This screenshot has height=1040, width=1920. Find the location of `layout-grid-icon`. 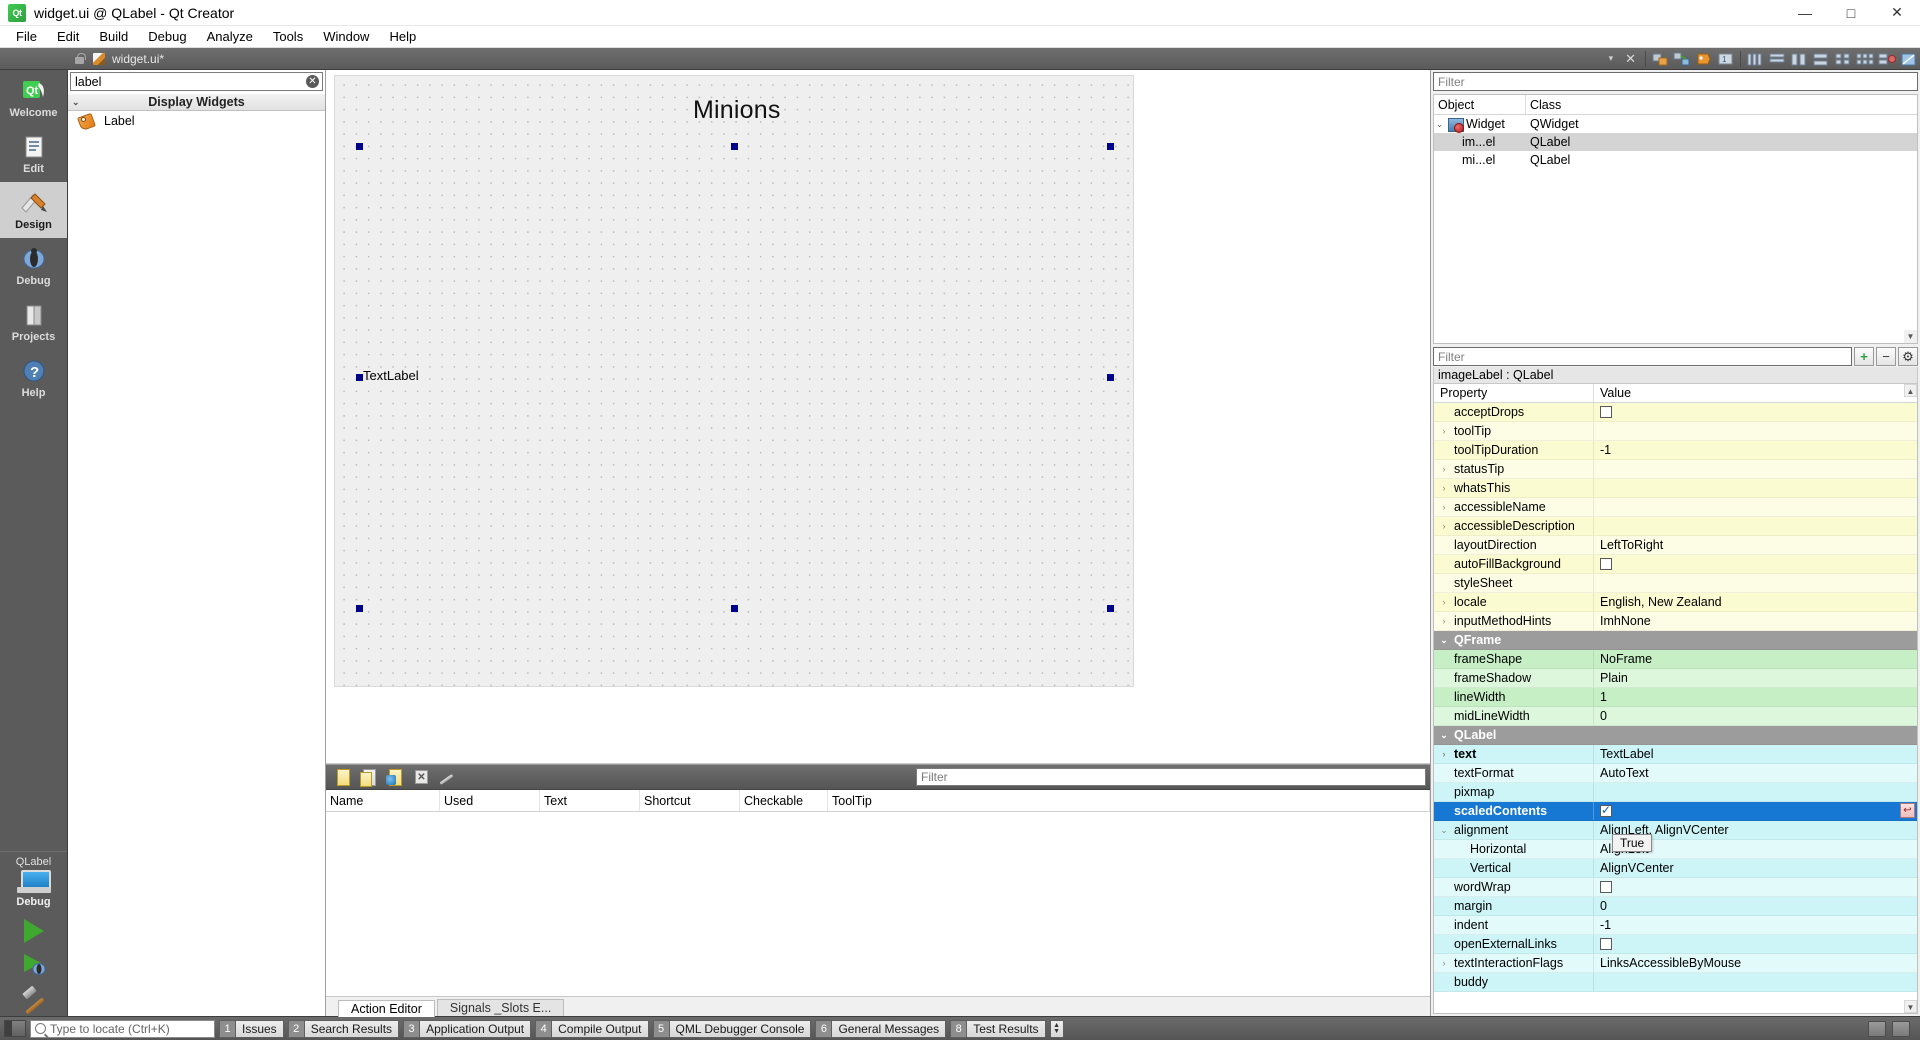

layout-grid-icon is located at coordinates (1865, 59).